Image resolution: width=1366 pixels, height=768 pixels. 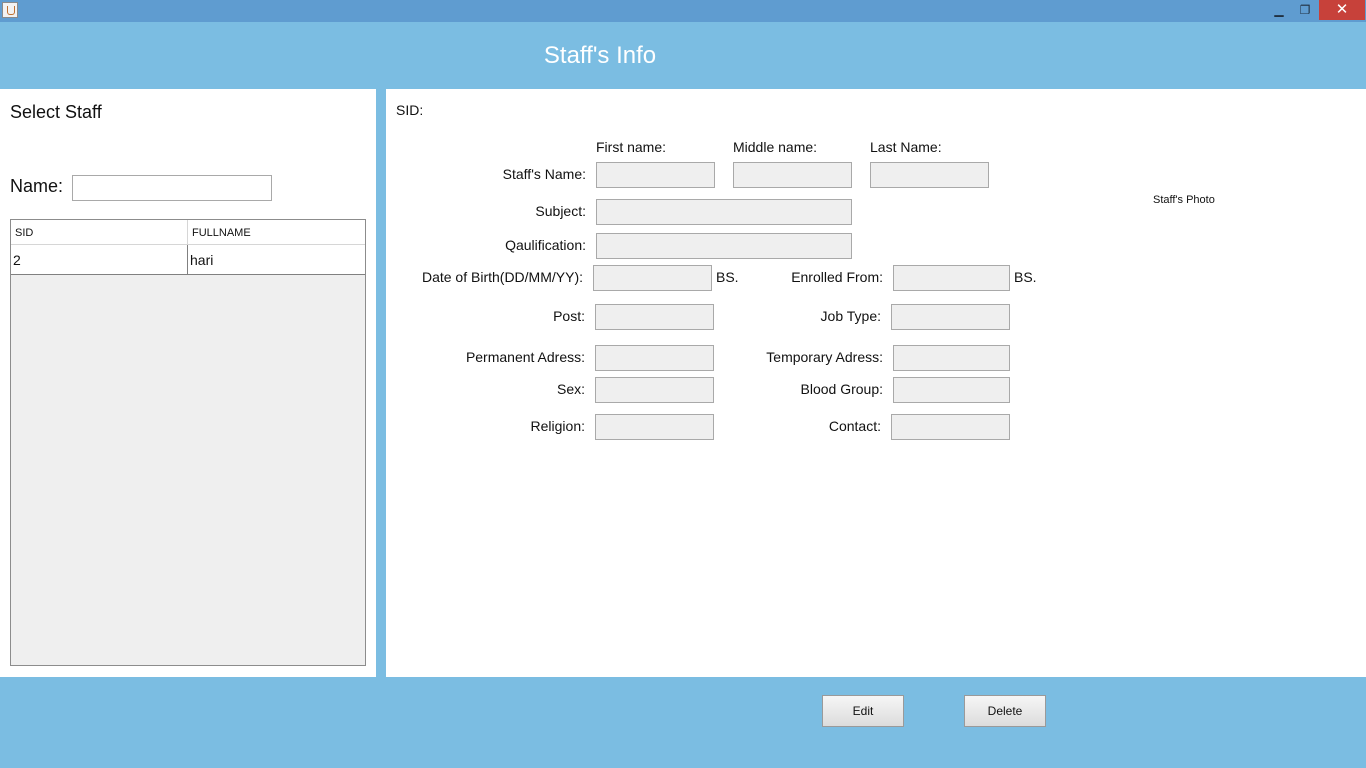 What do you see at coordinates (1184, 200) in the screenshot?
I see `staff-photo-label: Staff's Photo` at bounding box center [1184, 200].